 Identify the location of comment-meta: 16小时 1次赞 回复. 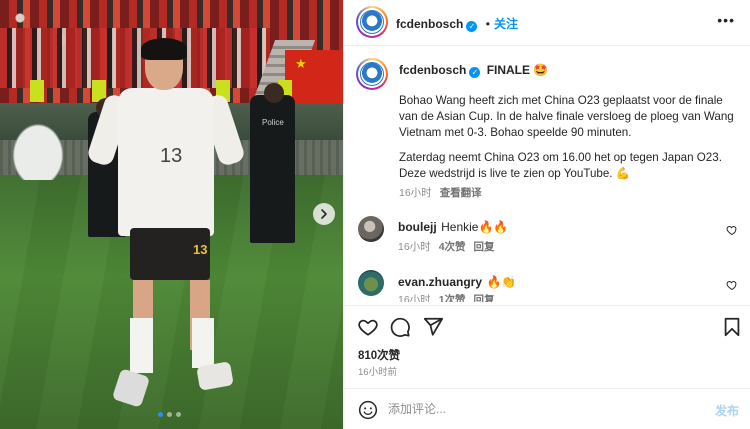
(446, 297).